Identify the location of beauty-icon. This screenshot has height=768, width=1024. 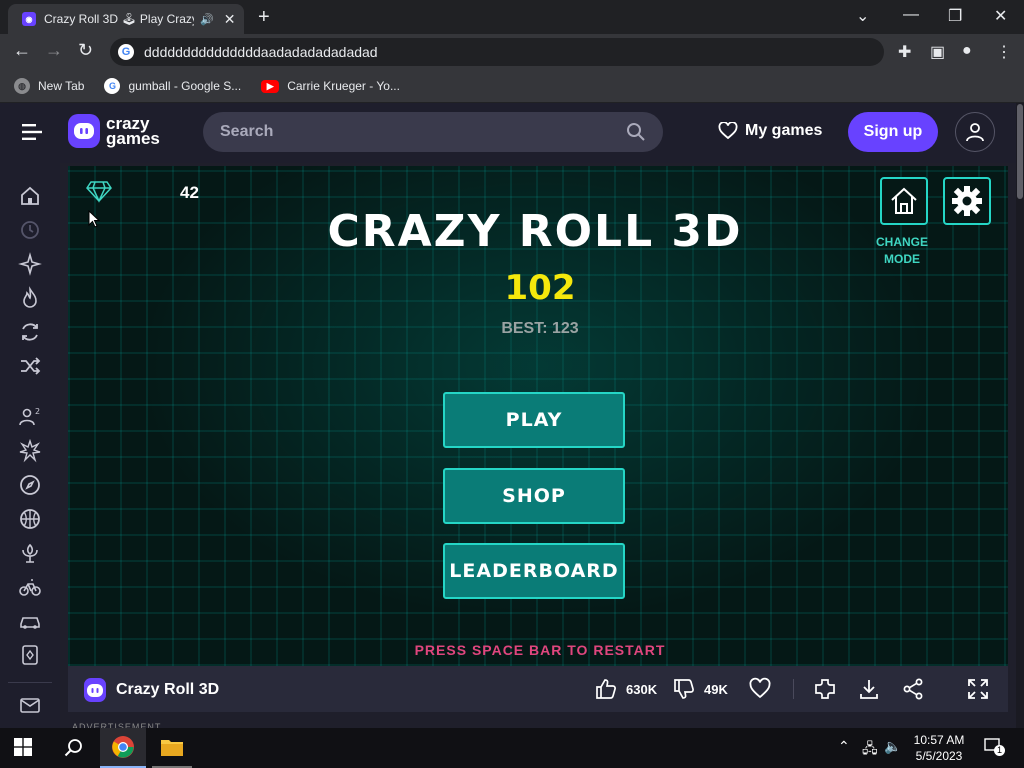
(30, 553).